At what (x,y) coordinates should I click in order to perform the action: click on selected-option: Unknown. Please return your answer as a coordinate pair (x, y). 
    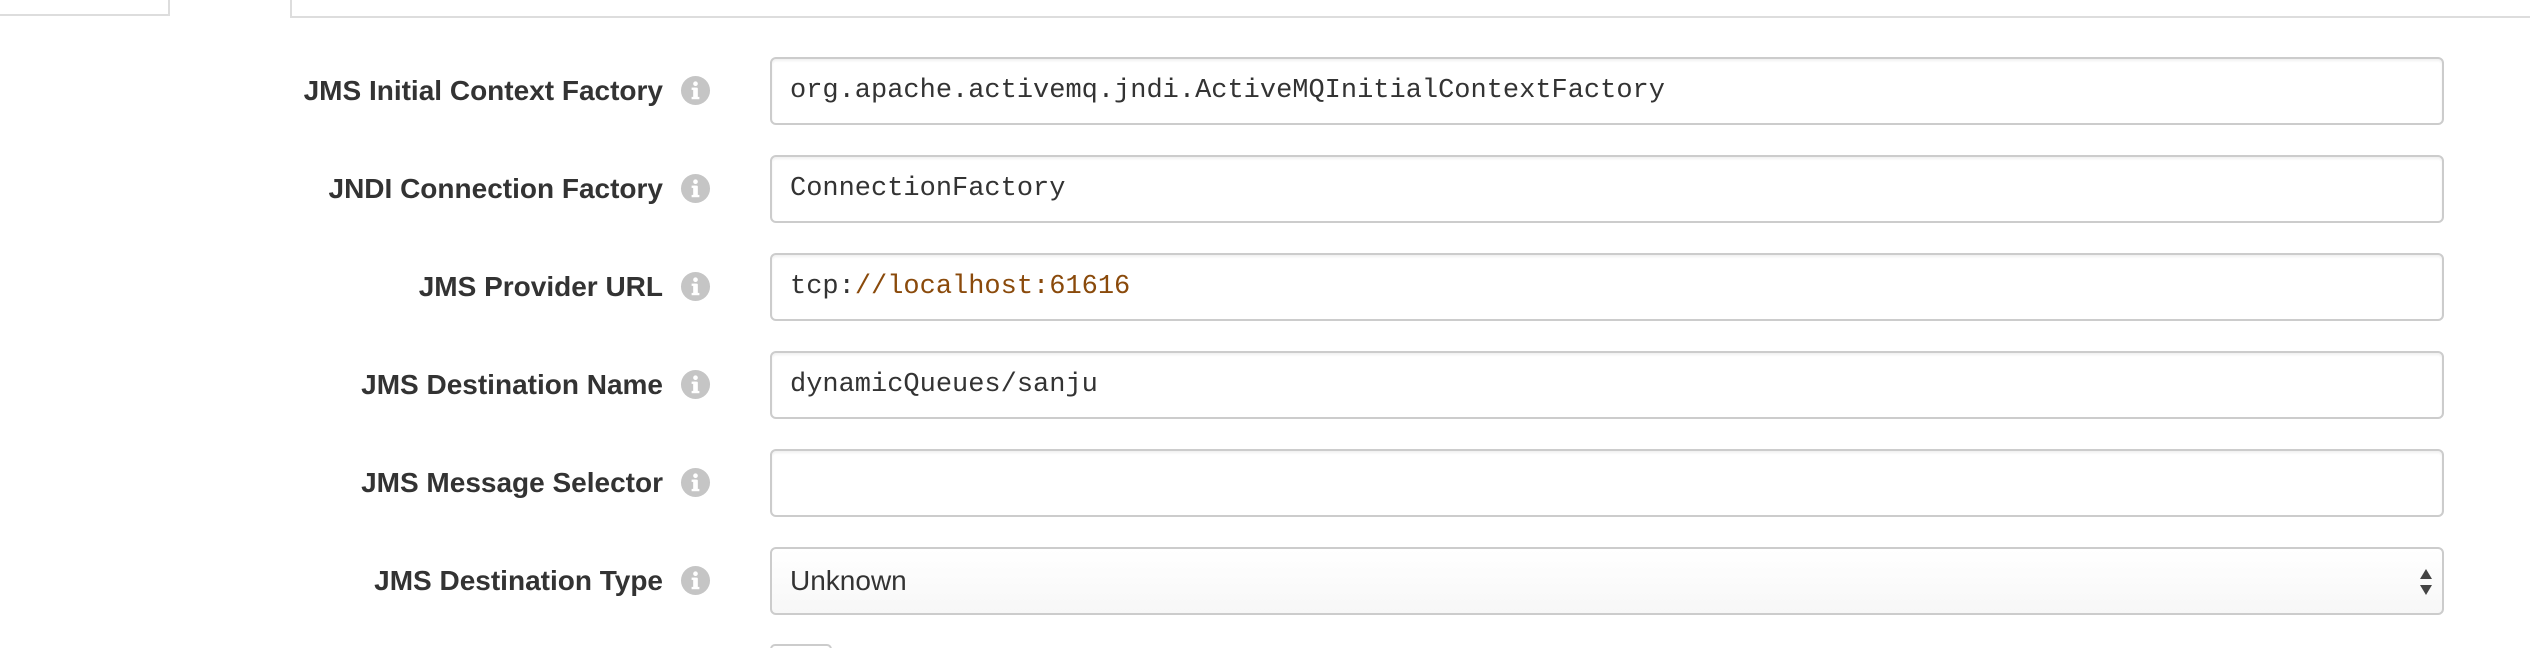
    Looking at the image, I should click on (848, 580).